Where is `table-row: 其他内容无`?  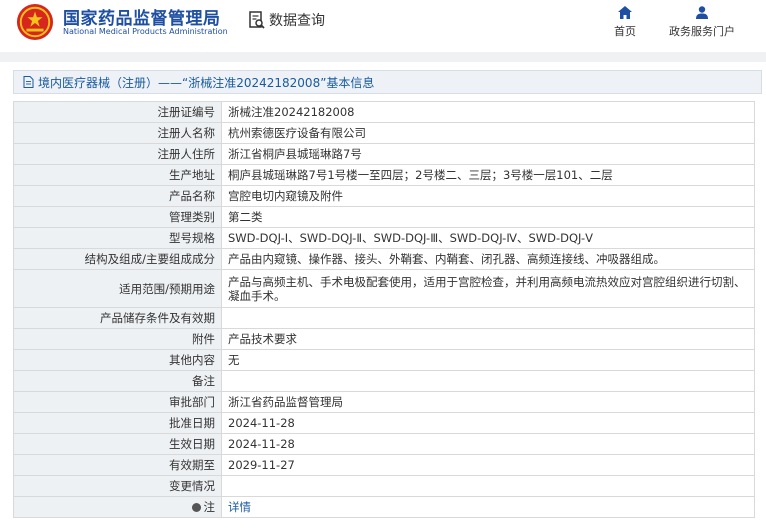 table-row: 其他内容无 is located at coordinates (384, 360).